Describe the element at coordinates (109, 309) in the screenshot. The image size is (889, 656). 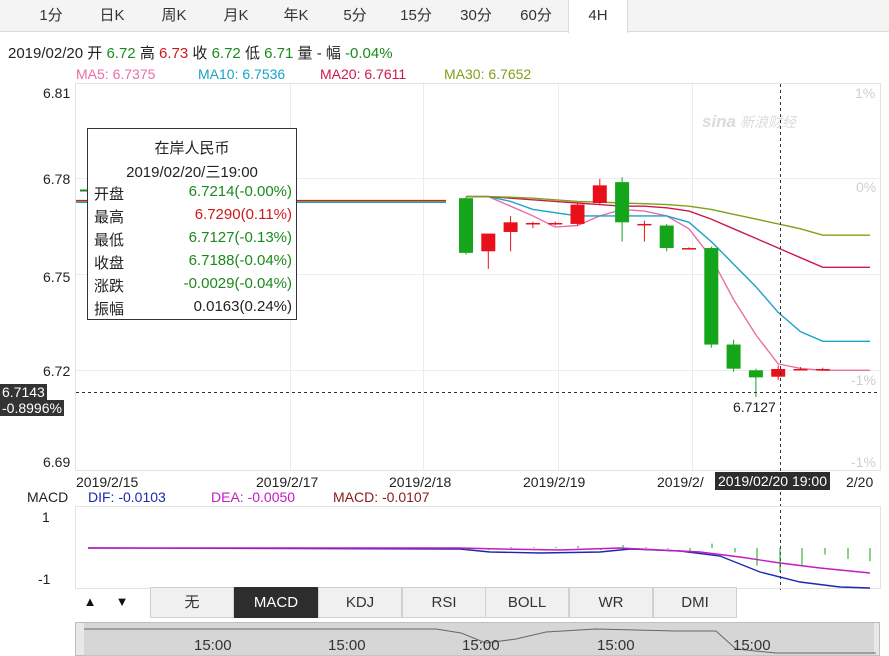
I see `tooltip-key: 振幅` at that location.